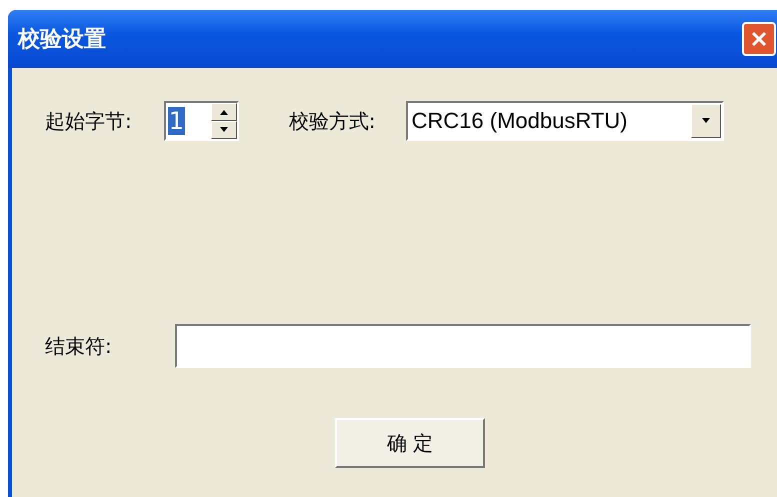 The width and height of the screenshot is (777, 497). Describe the element at coordinates (410, 443) in the screenshot. I see `ok-button: 确 定` at that location.